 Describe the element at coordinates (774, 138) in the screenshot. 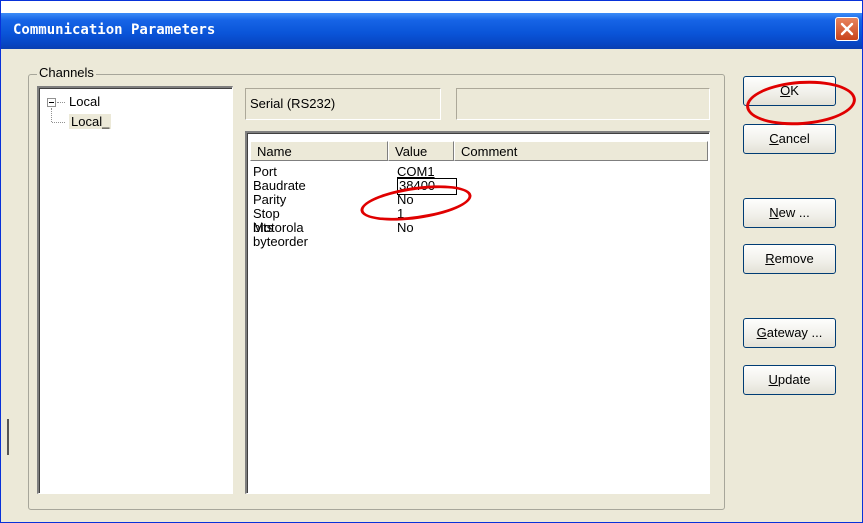

I see `mnemonic: C` at that location.